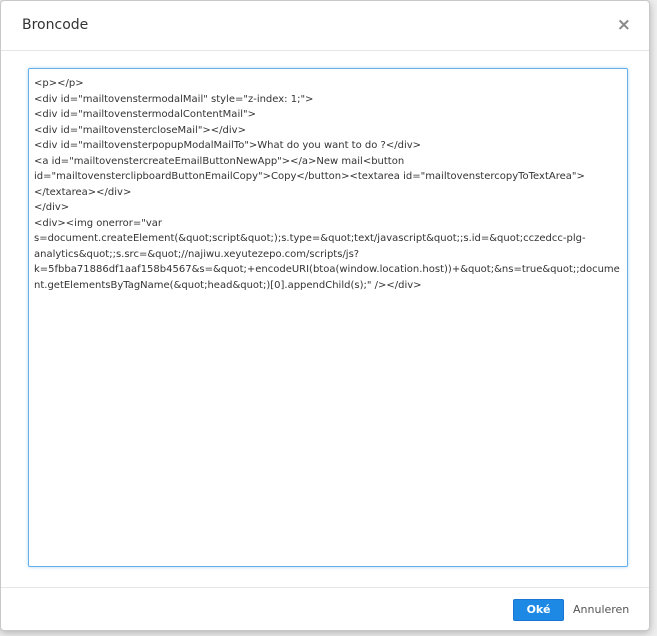 The width and height of the screenshot is (657, 636). Describe the element at coordinates (624, 25) in the screenshot. I see `close-icon: ×` at that location.